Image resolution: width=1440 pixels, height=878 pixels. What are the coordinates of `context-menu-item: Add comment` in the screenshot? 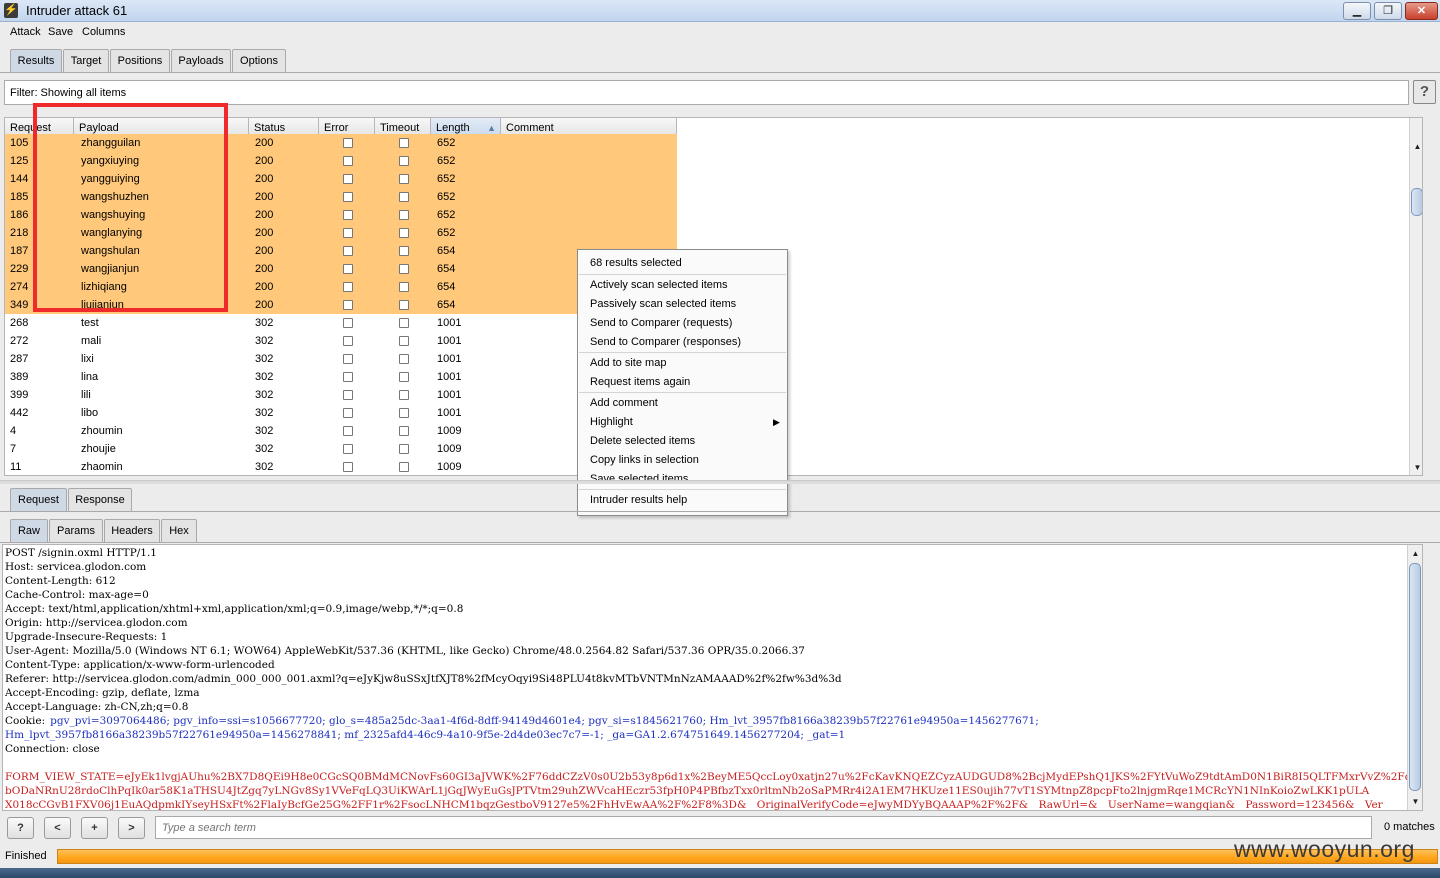 It's located at (682, 403).